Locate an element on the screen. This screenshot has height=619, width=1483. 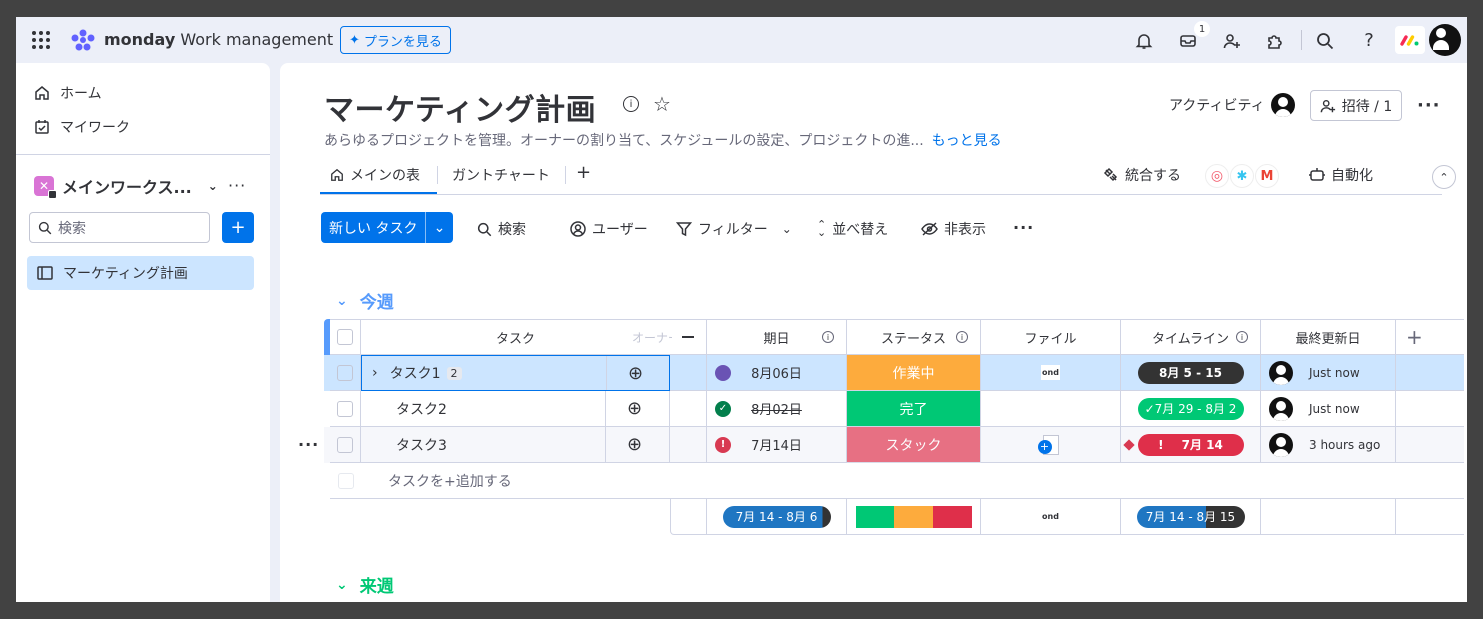
select-all-checkbox is located at coordinates (345, 337).